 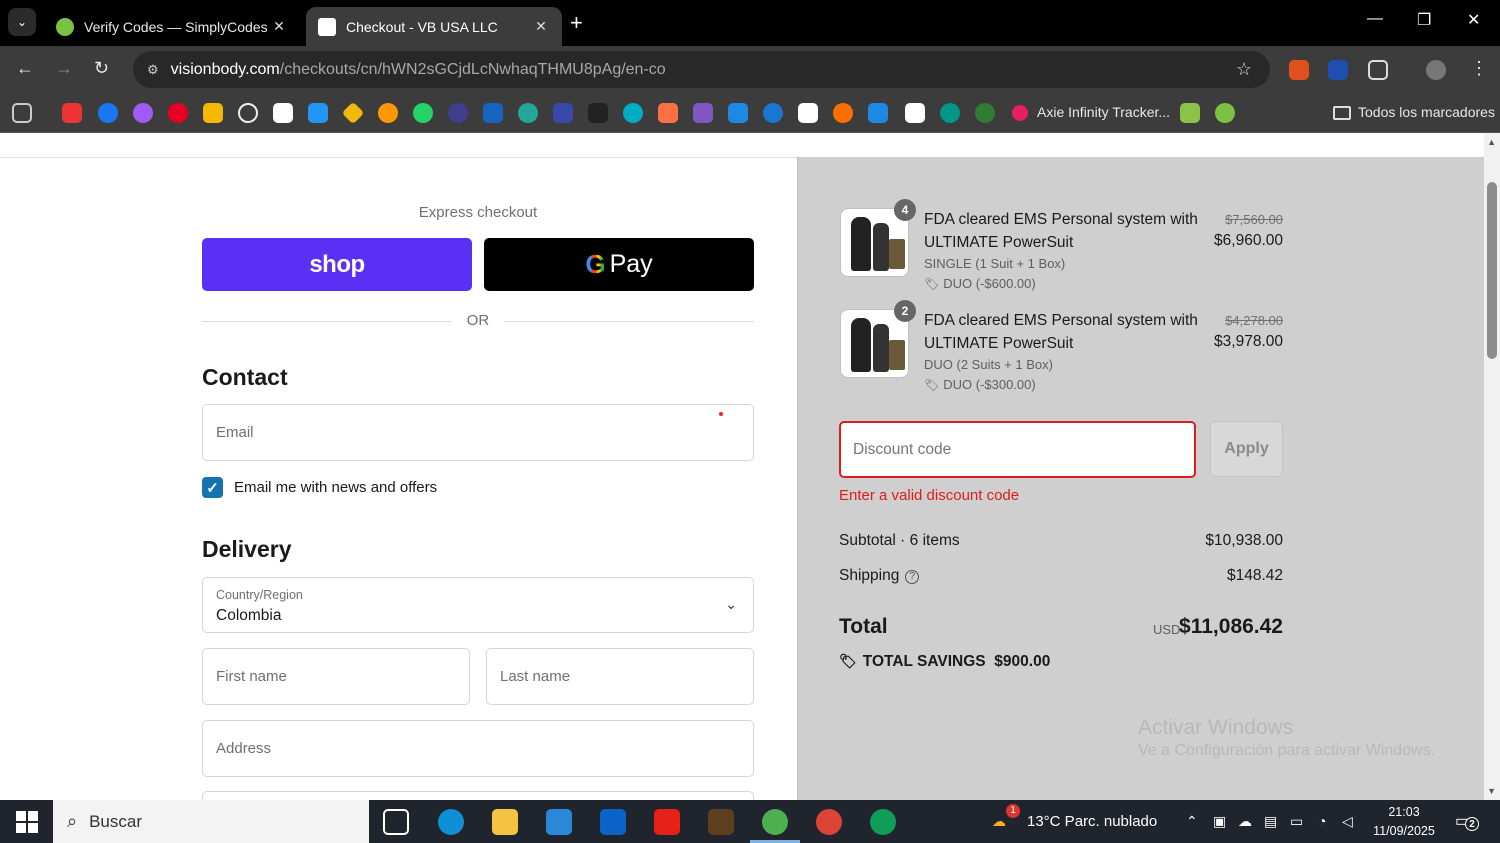 What do you see at coordinates (178, 113) in the screenshot?
I see `pinterest-bookmark-icon` at bounding box center [178, 113].